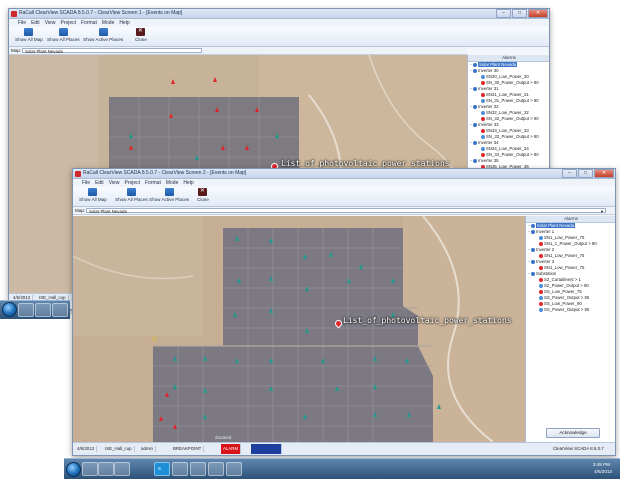 Image resolution: width=620 pixels, height=494 pixels. I want to click on tree-node: SS_Power_Output > 90, so click(570, 310).